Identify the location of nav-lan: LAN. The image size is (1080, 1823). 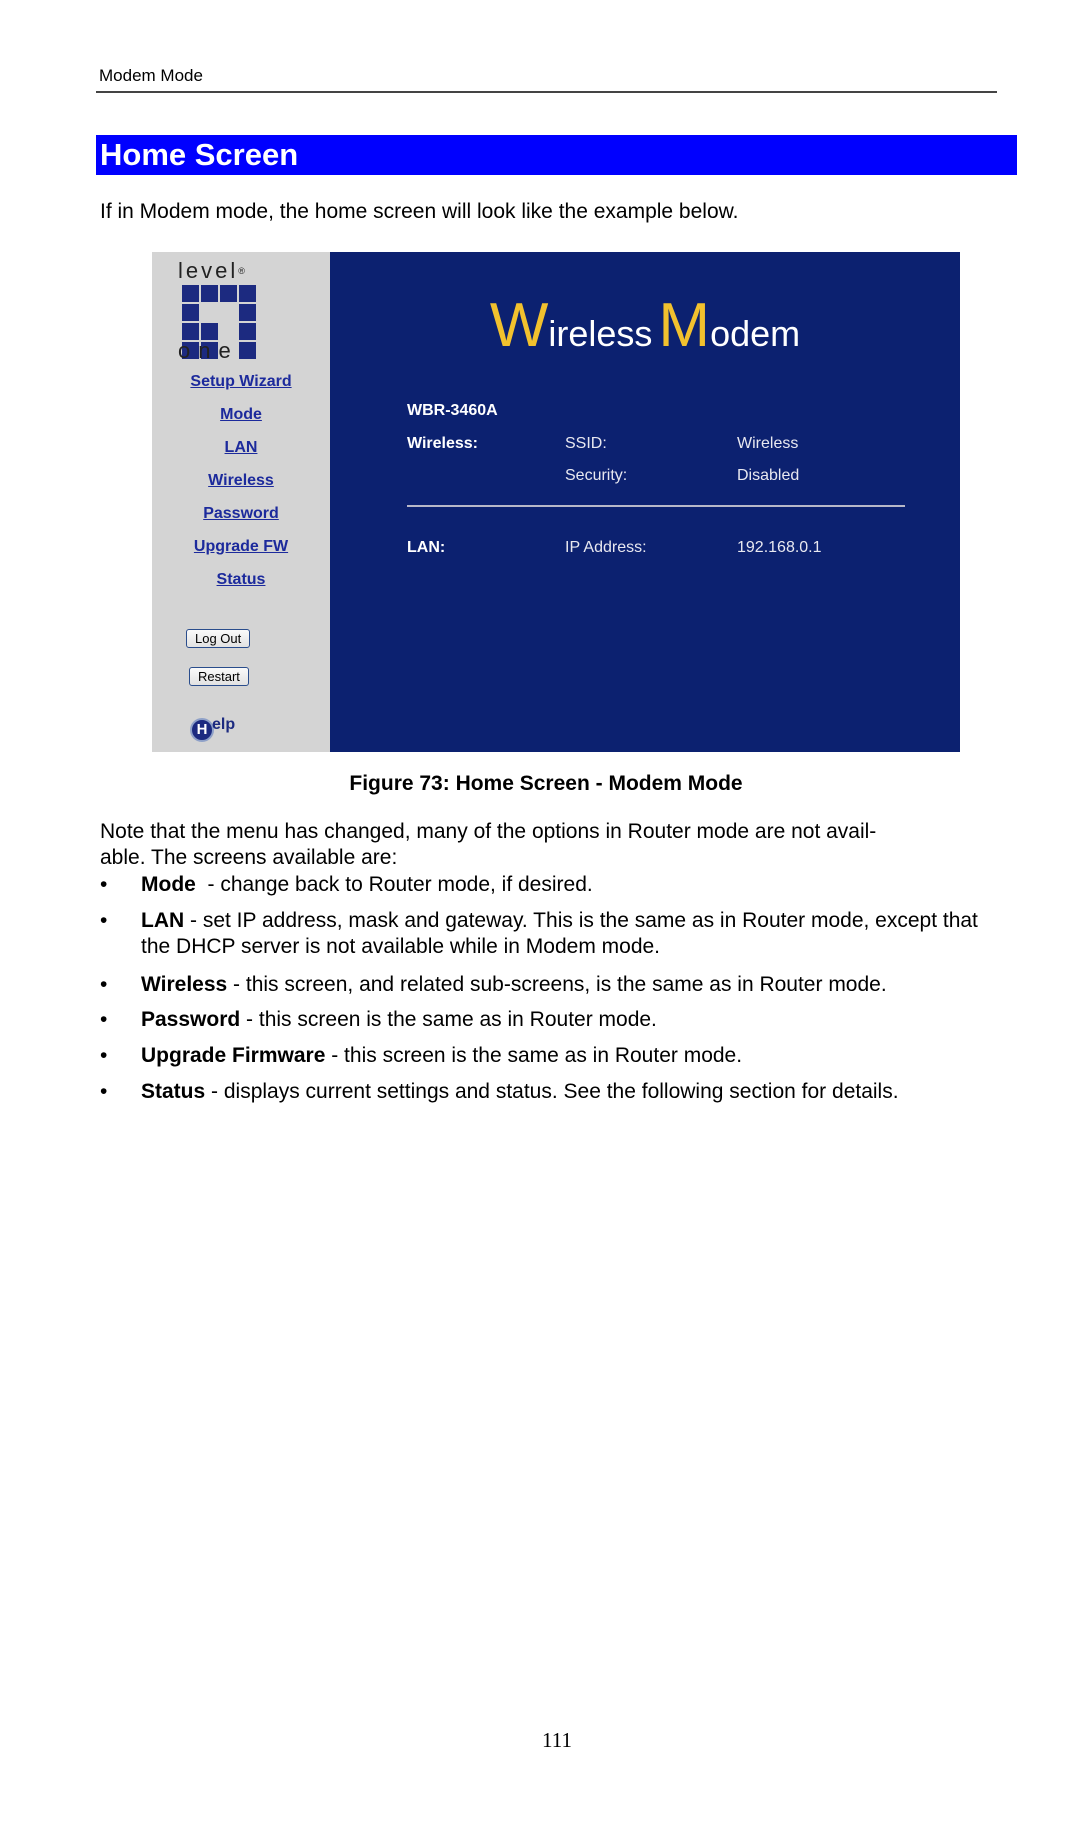
(241, 448).